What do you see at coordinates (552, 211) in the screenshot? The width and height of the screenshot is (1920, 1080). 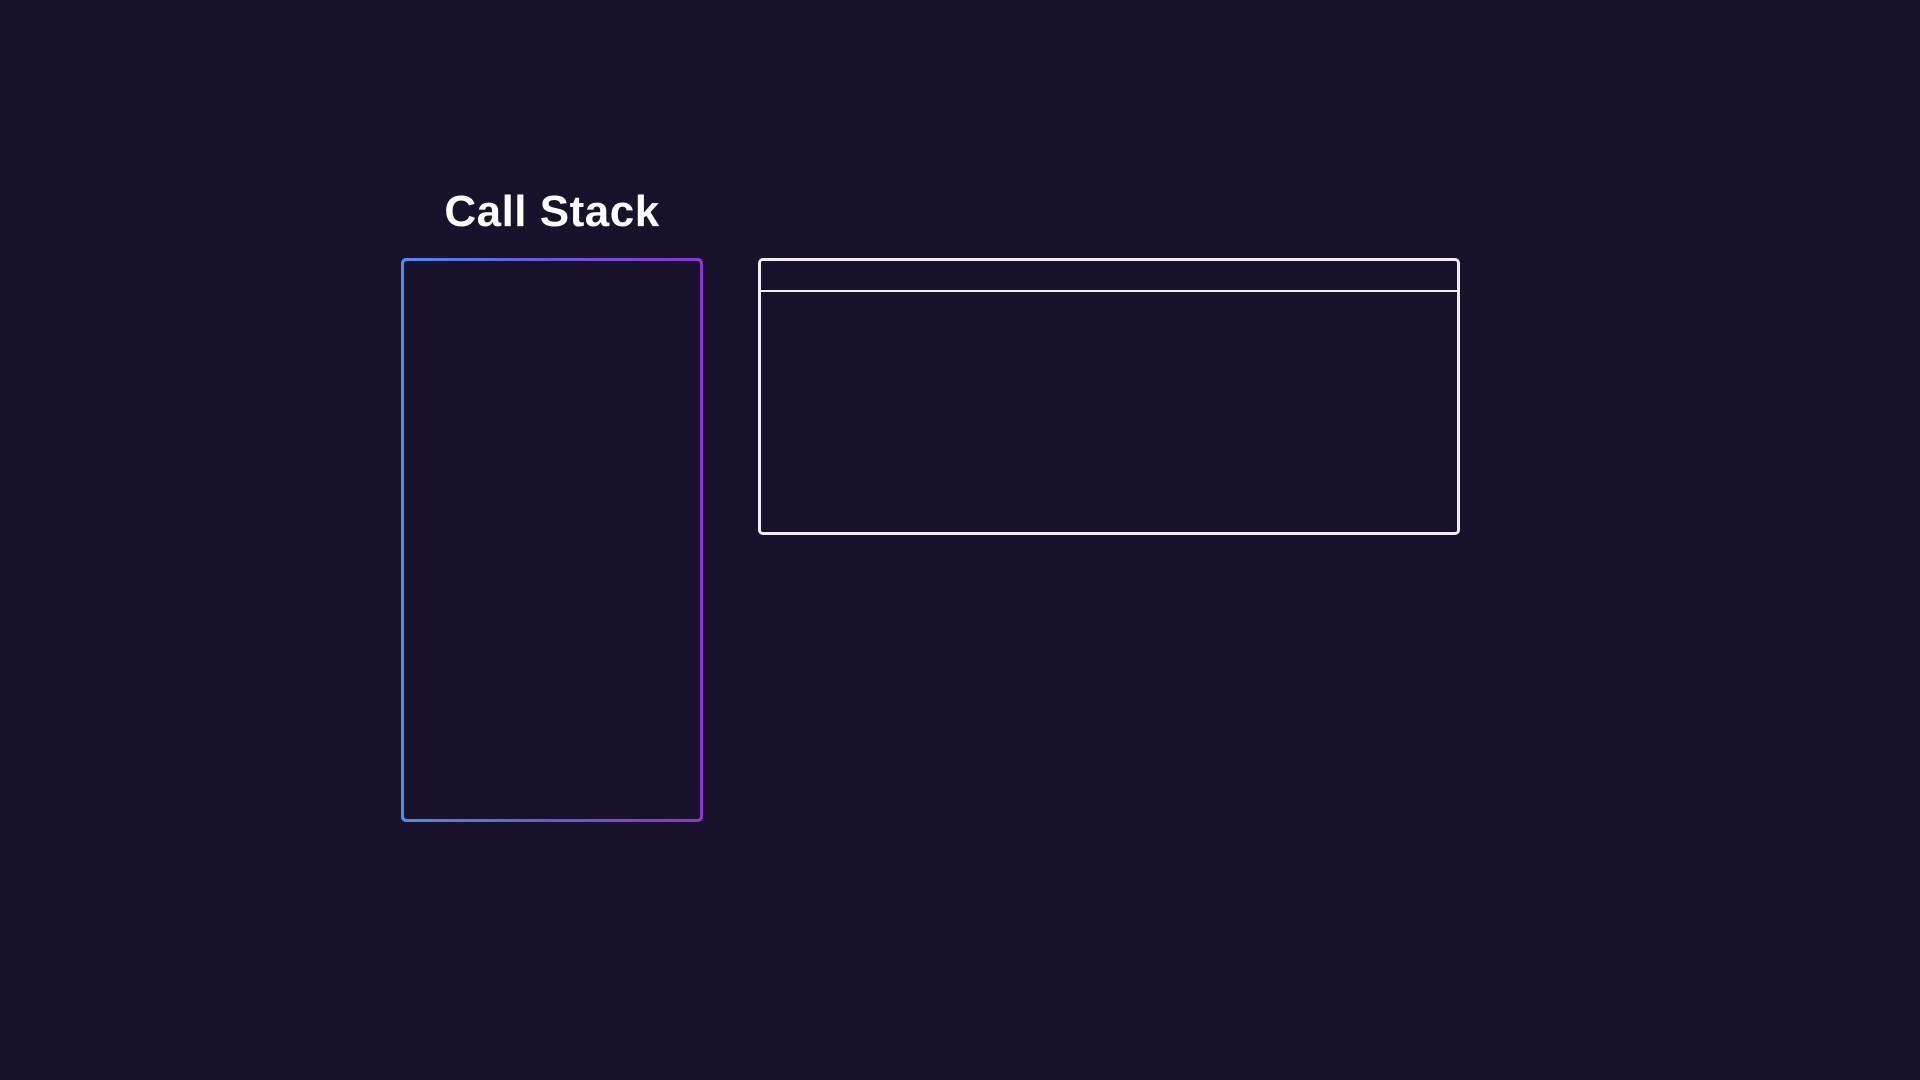 I see `call-stack-title: Call Stack` at bounding box center [552, 211].